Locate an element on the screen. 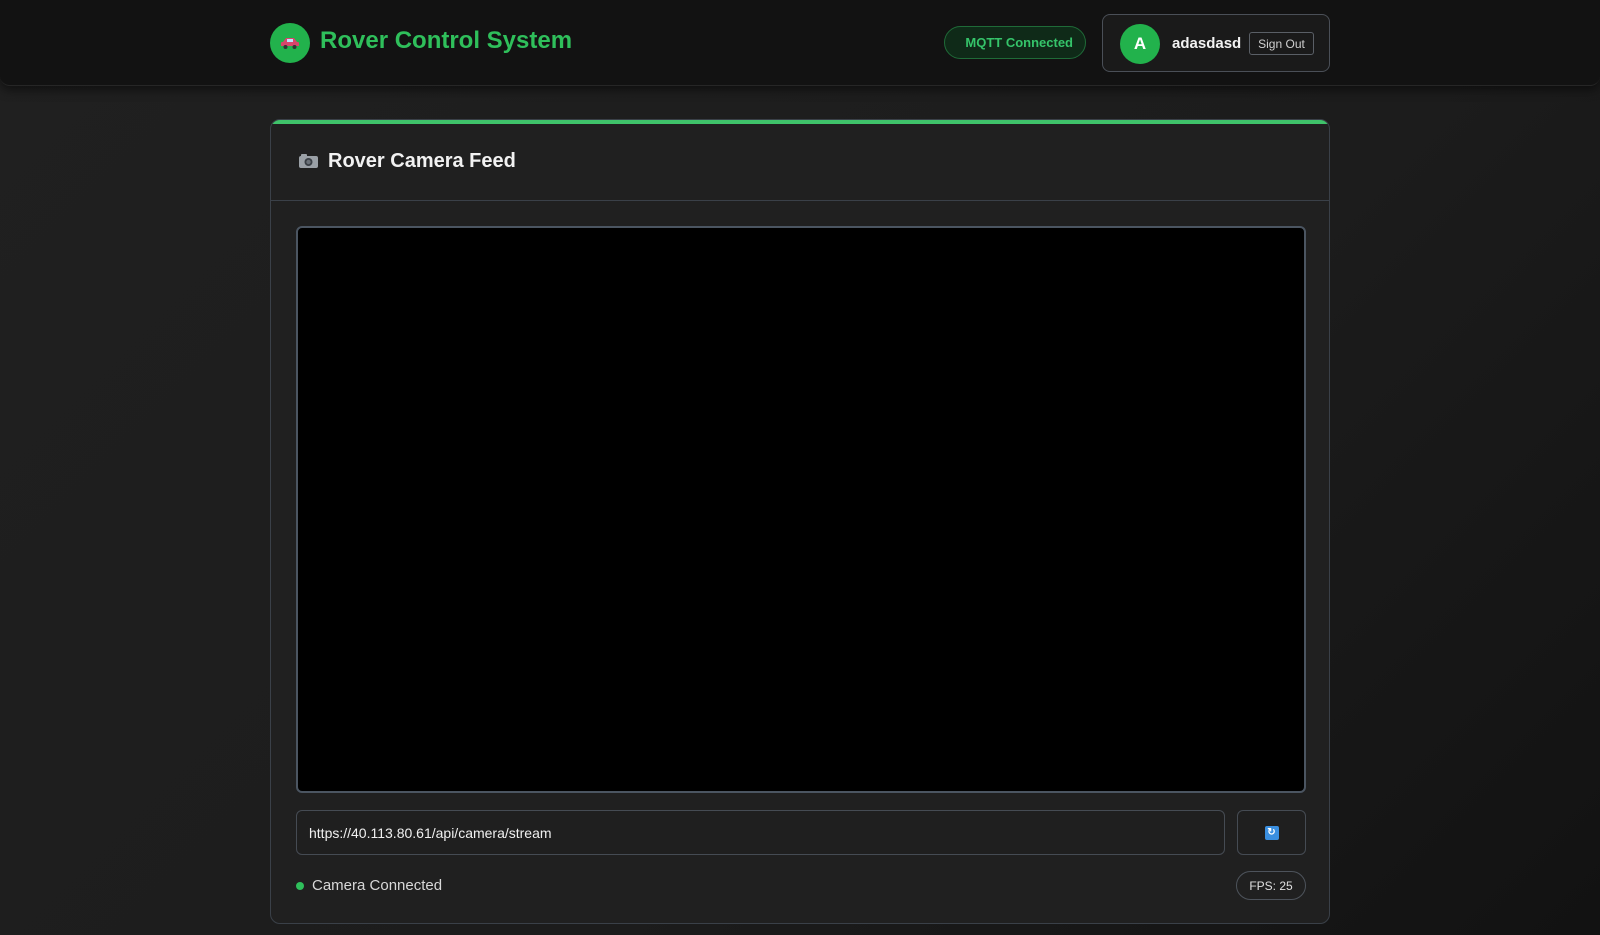 The image size is (1600, 935). stream-url-input is located at coordinates (760, 832).